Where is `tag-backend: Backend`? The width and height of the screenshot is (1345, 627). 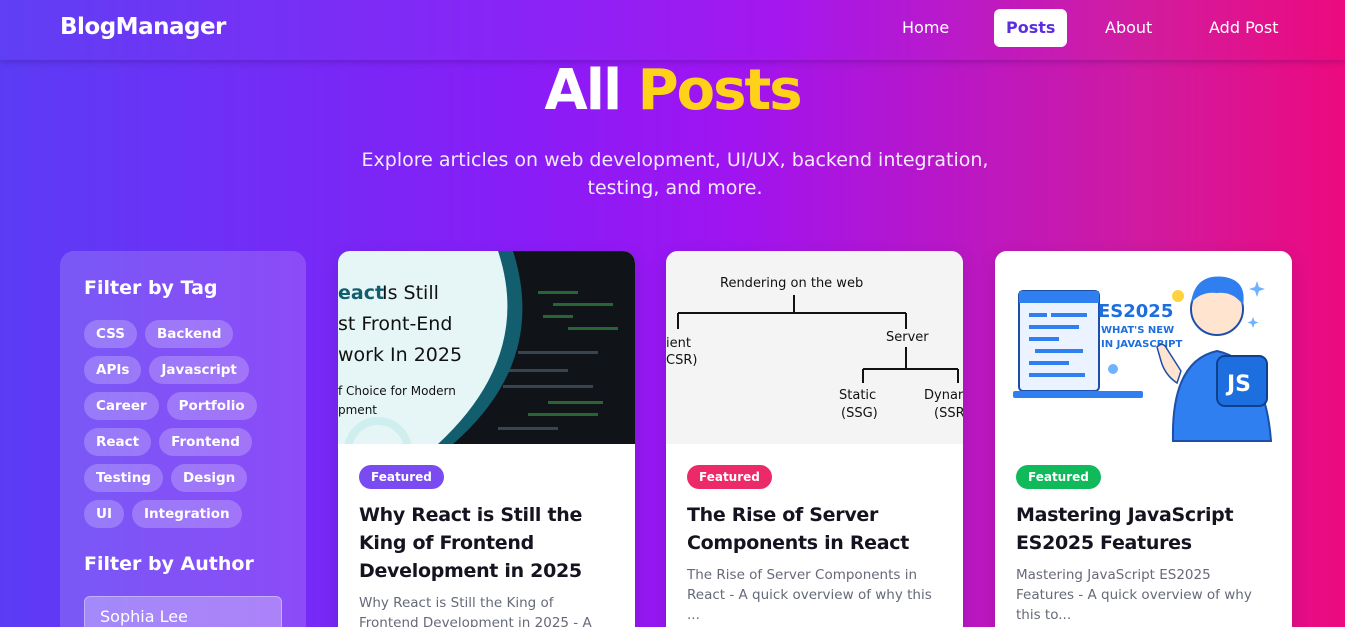
tag-backend: Backend is located at coordinates (189, 334).